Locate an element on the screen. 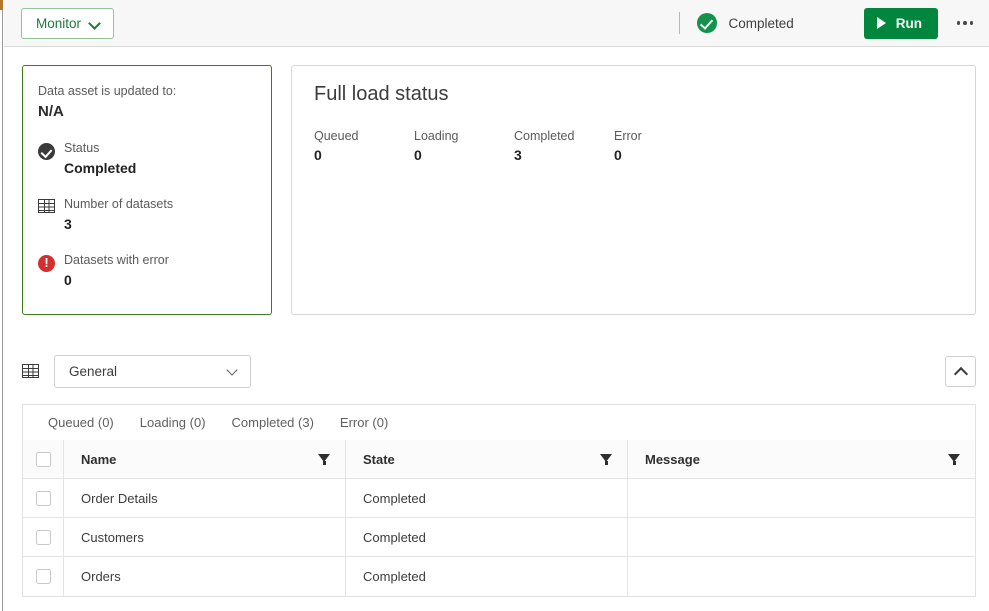 The image size is (989, 611). toolbar-divider is located at coordinates (680, 23).